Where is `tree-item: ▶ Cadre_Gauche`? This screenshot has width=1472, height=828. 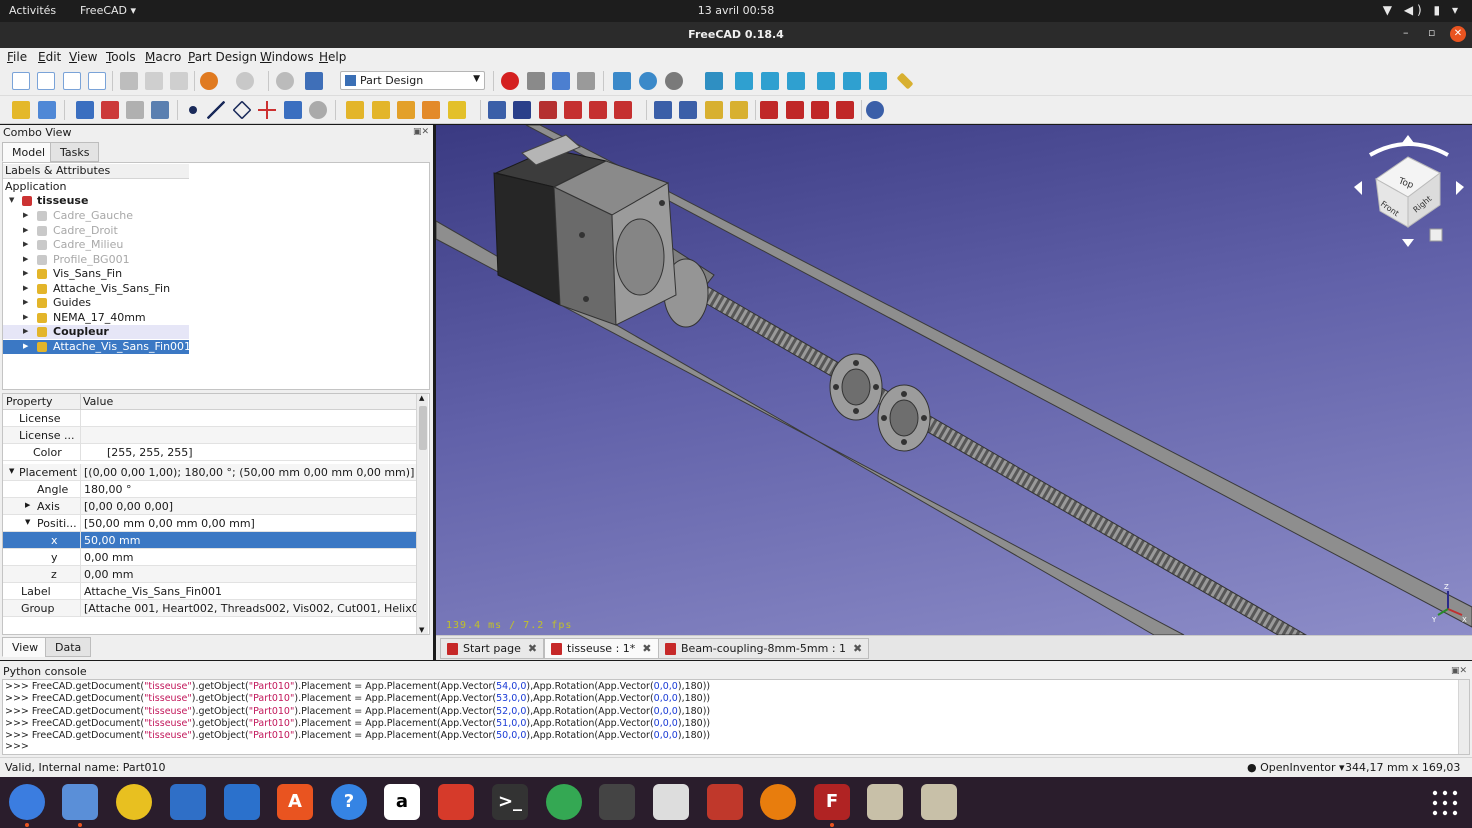 tree-item: ▶ Cadre_Gauche is located at coordinates (96, 216).